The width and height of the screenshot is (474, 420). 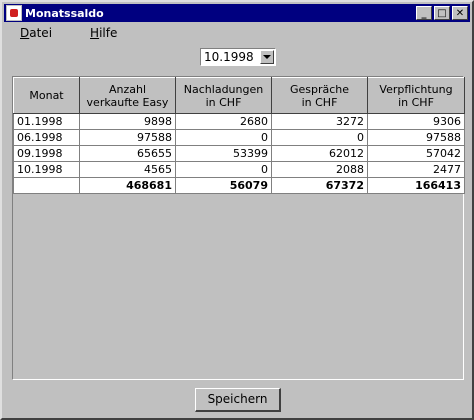 I want to click on cell-gespraeche: 3272, so click(x=319, y=121).